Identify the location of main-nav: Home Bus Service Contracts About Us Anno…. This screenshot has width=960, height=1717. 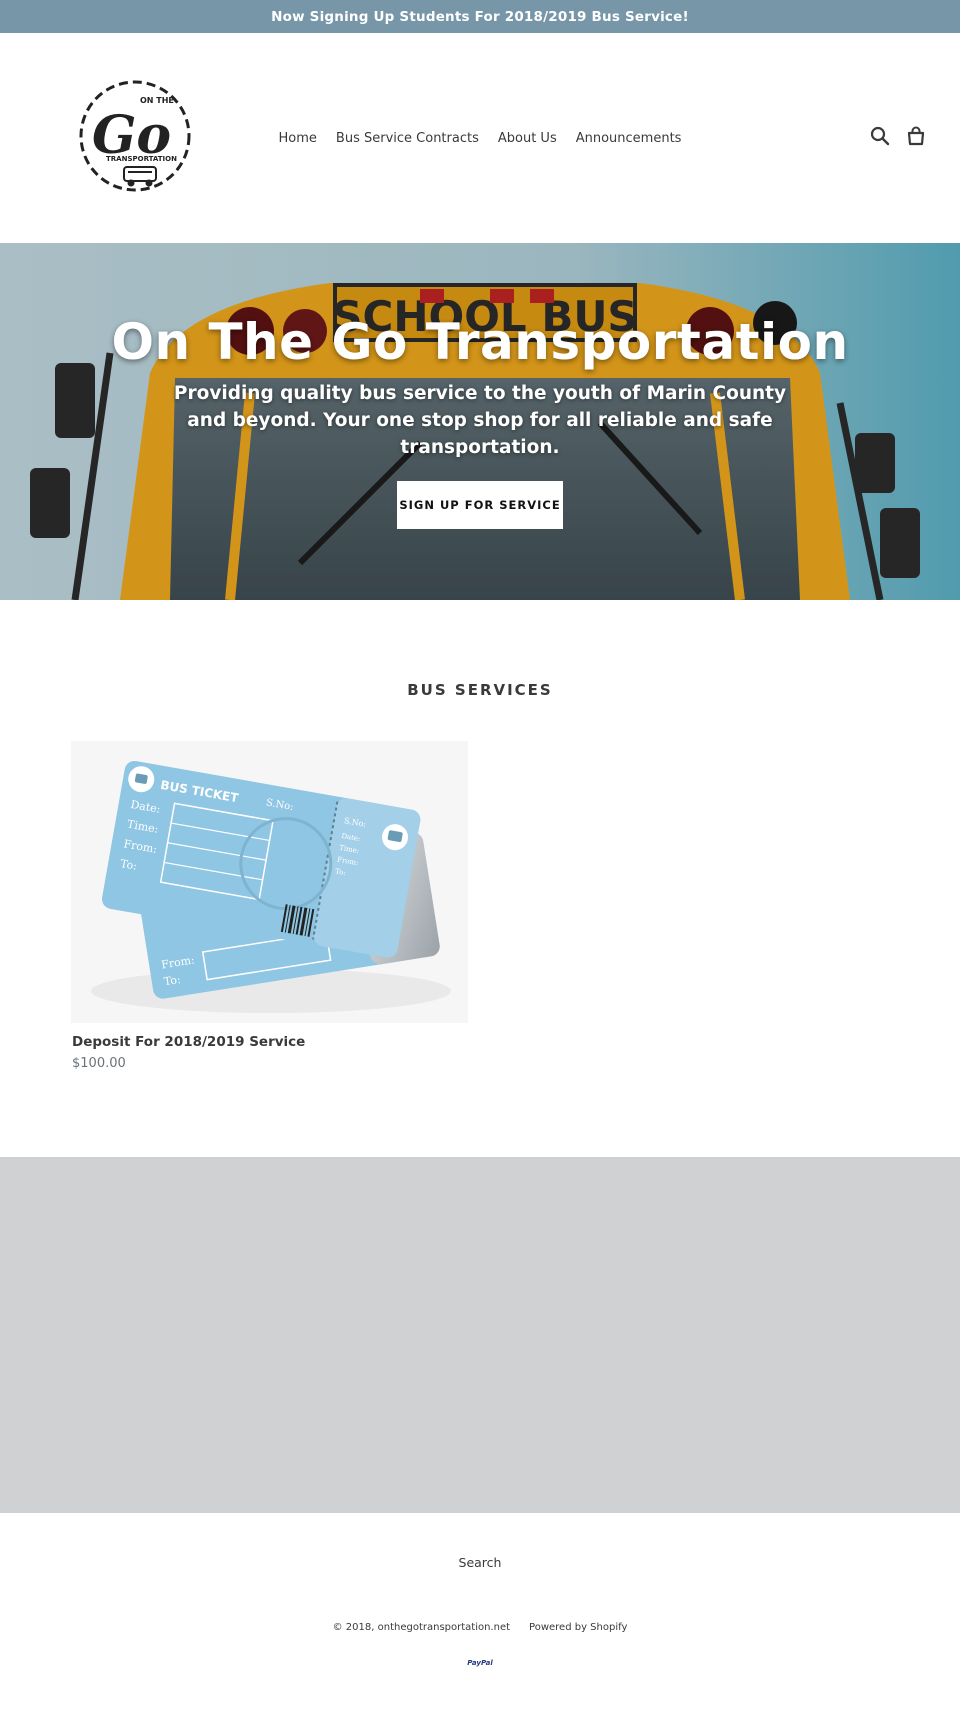
(480, 138).